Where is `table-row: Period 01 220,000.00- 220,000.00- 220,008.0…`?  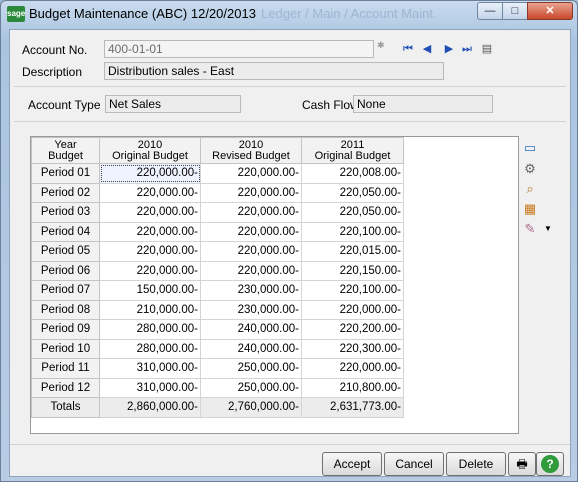
table-row: Period 01 220,000.00- 220,000.00- 220,008.0… is located at coordinates (217, 173).